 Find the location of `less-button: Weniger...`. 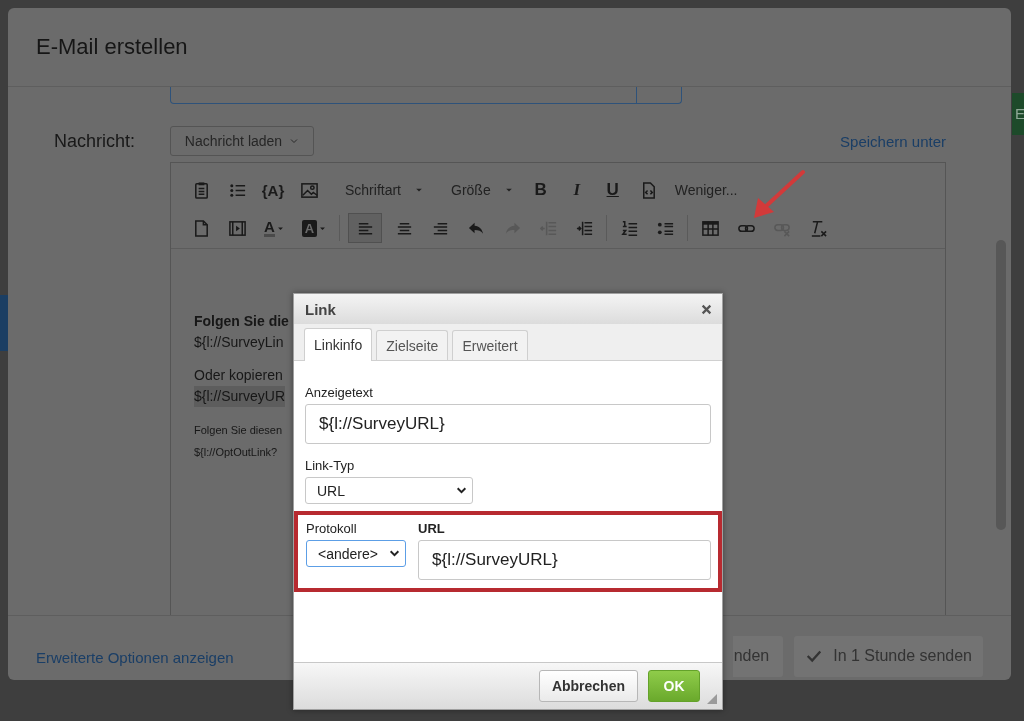

less-button: Weniger... is located at coordinates (706, 190).